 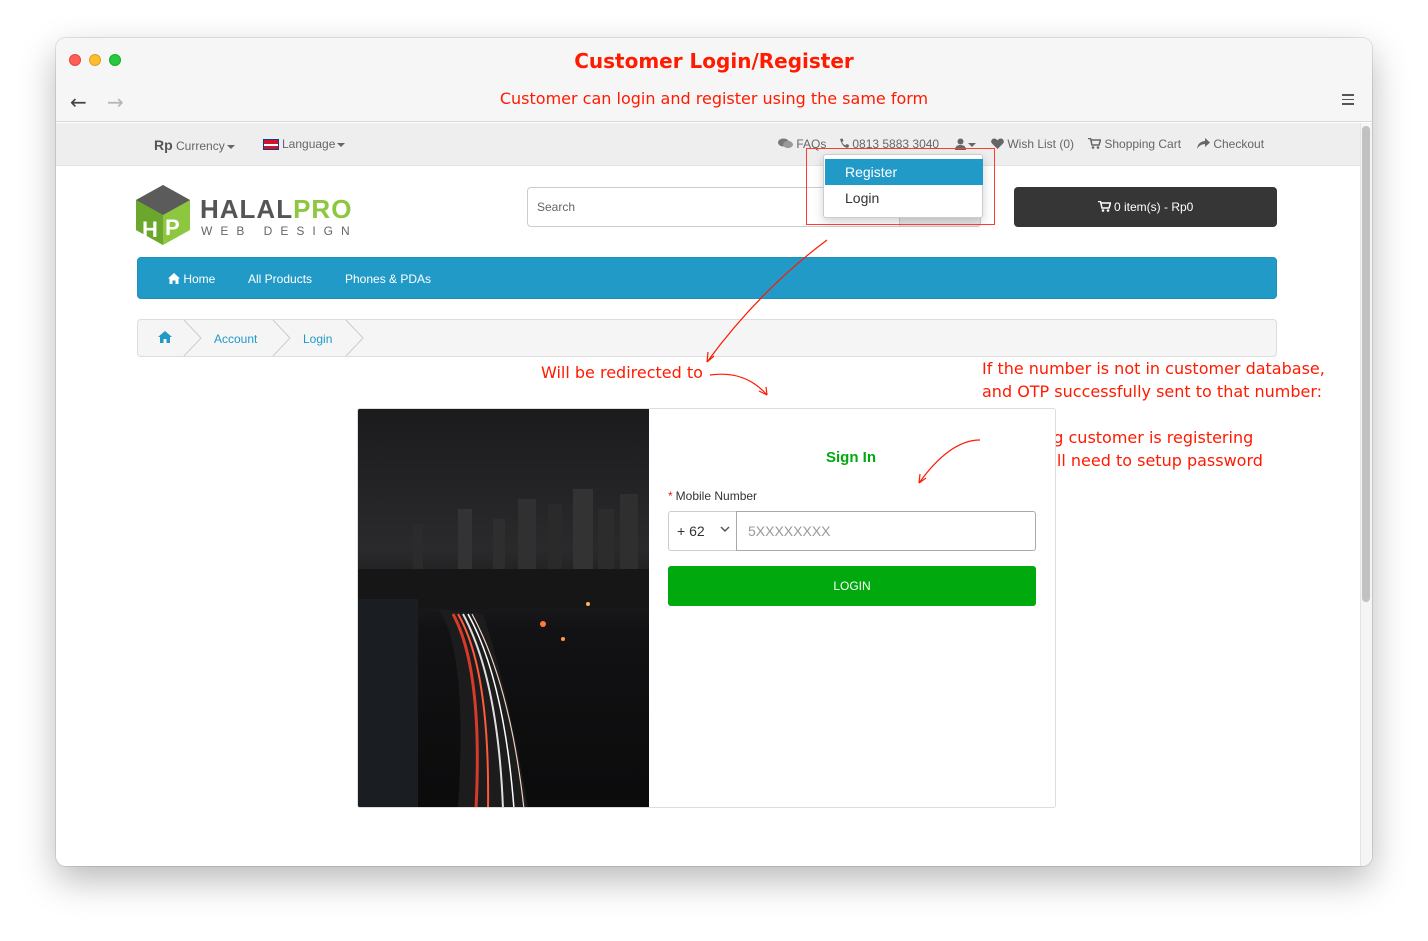 What do you see at coordinates (309, 144) in the screenshot?
I see `language-label: Language` at bounding box center [309, 144].